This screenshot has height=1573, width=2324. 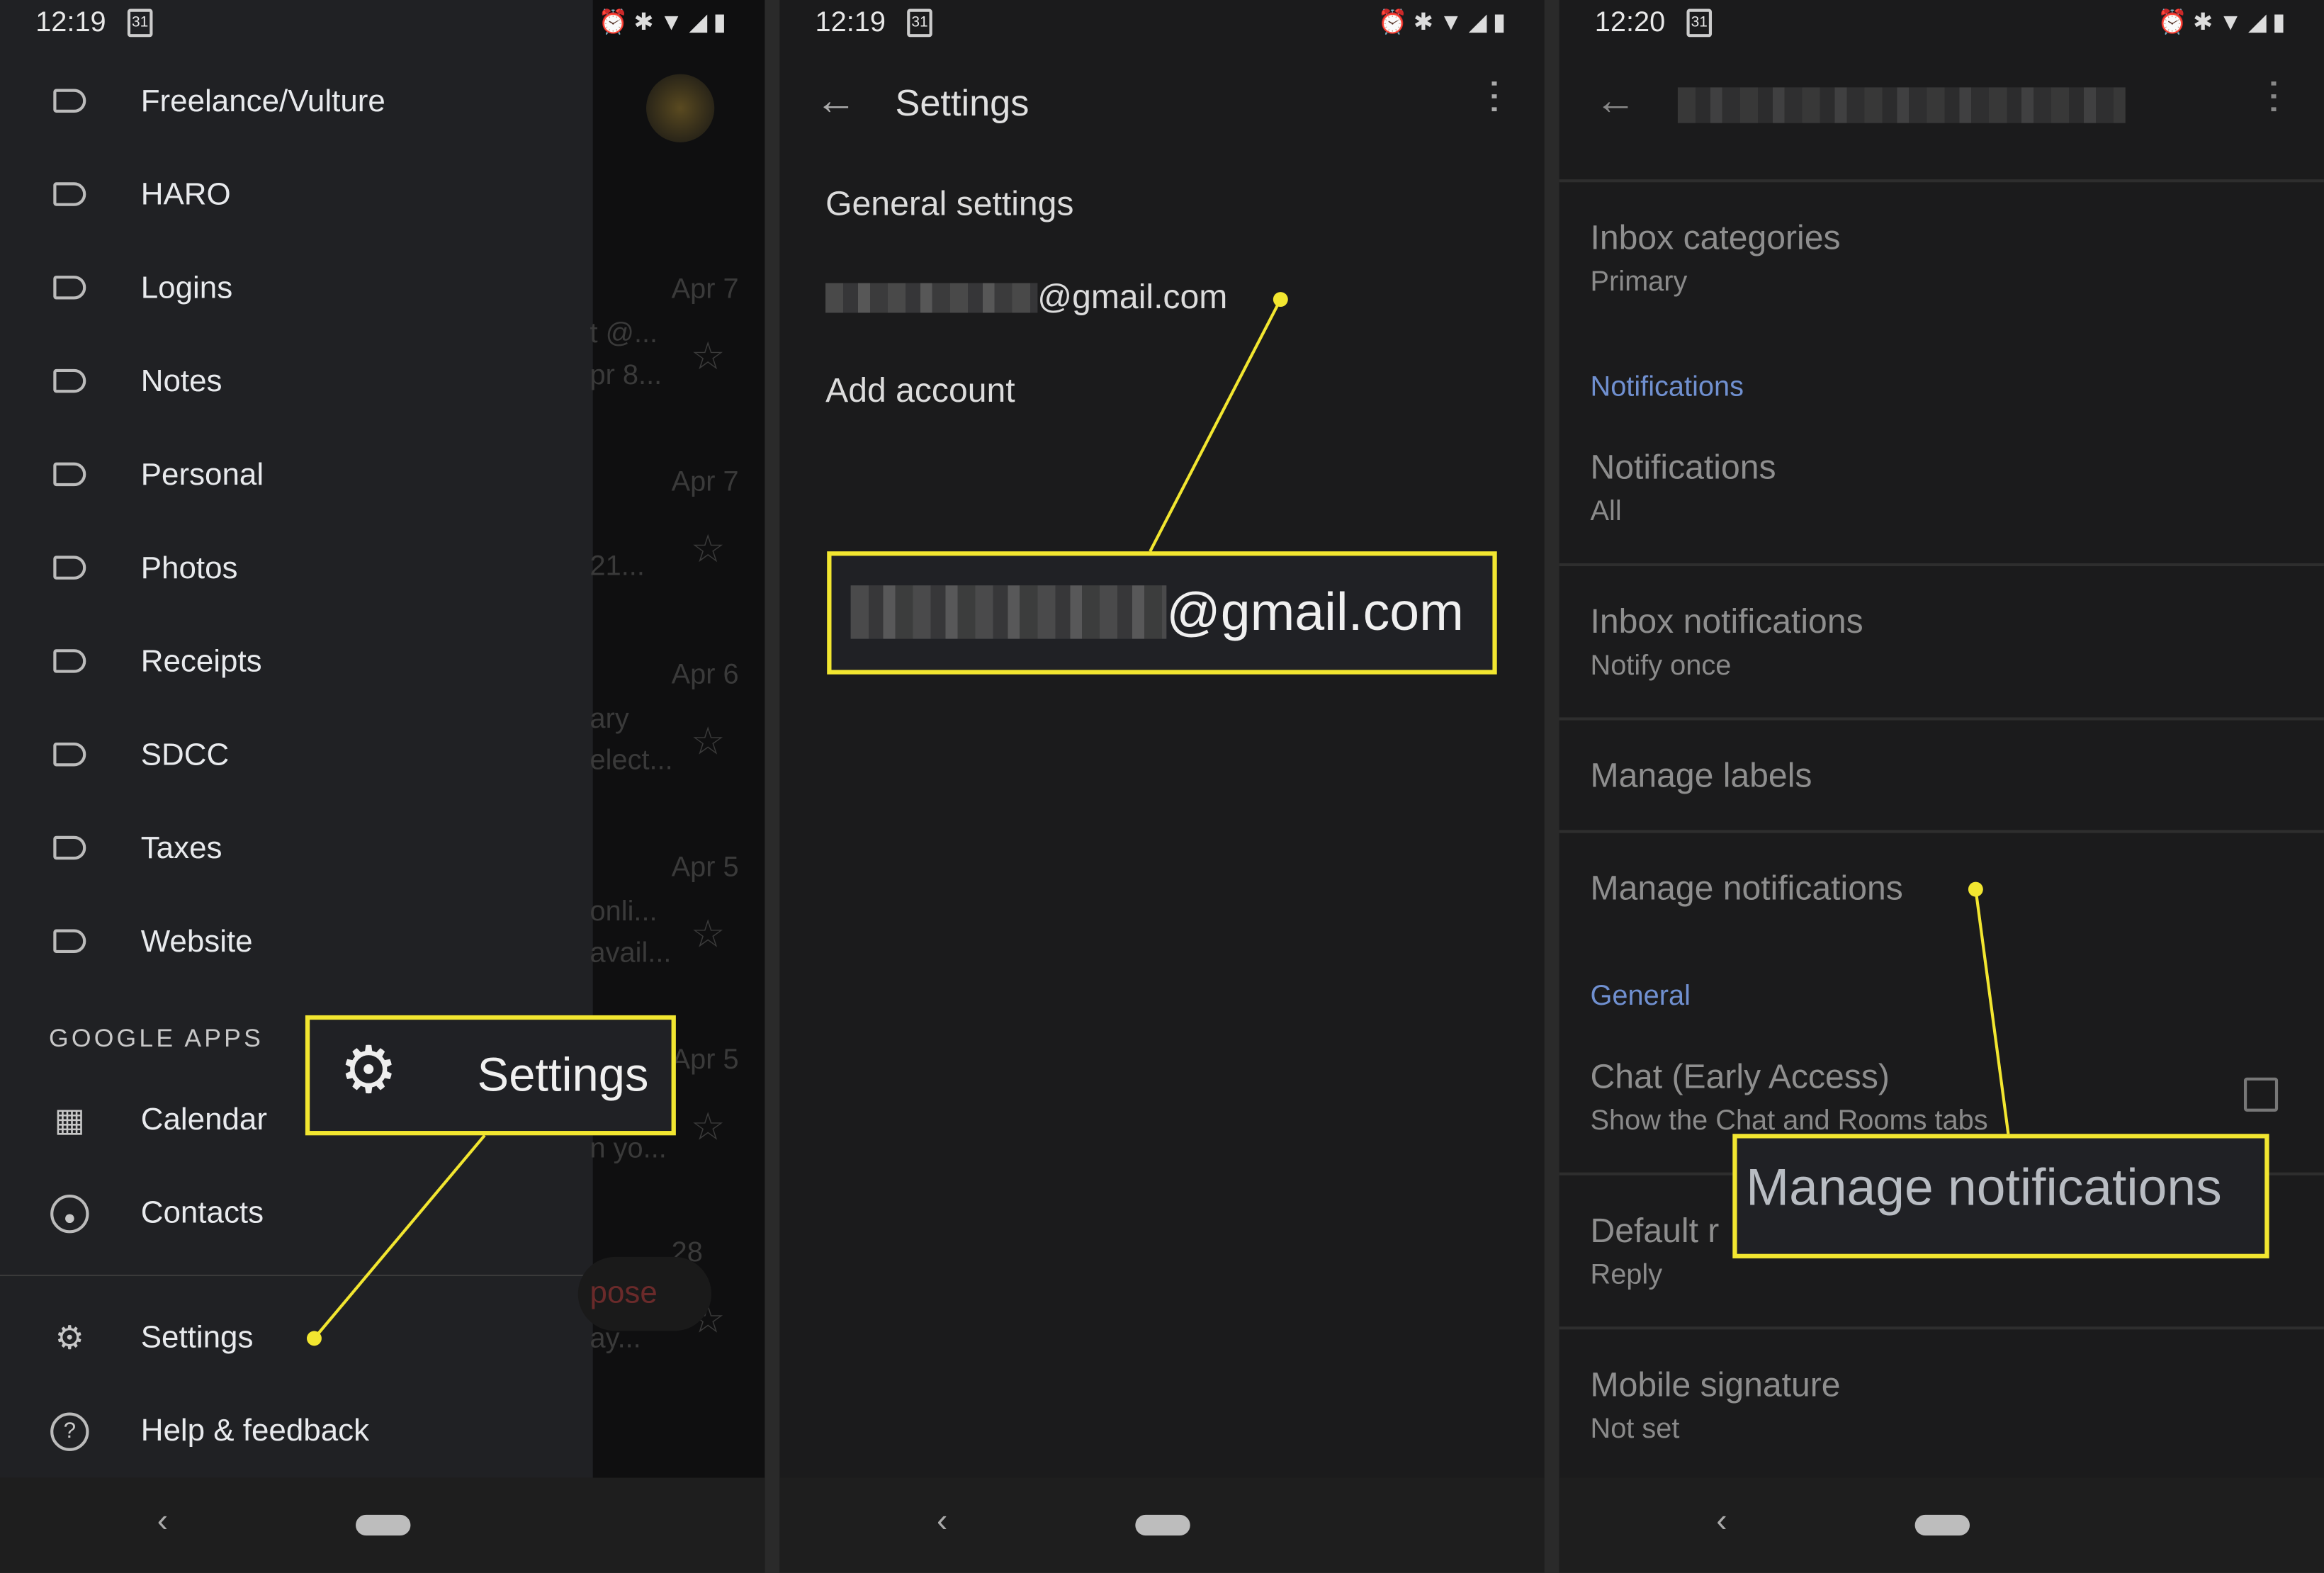 I want to click on drawer-item-label-5: Photos, so click(x=296, y=569).